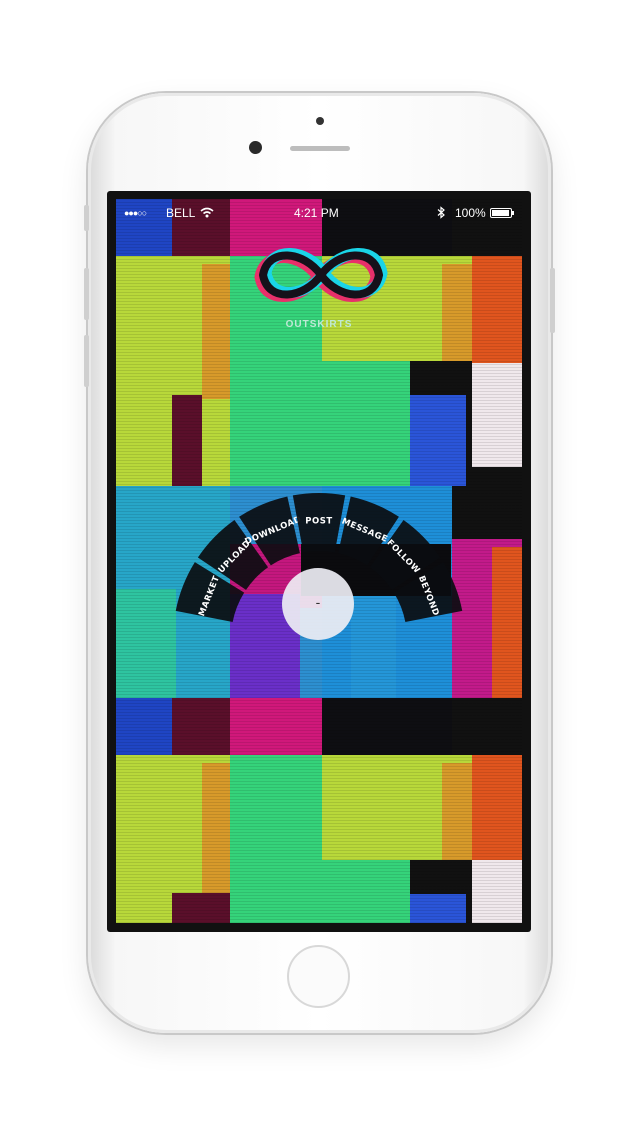 Image resolution: width=639 pixels, height=1136 pixels. What do you see at coordinates (320, 121) in the screenshot?
I see `proximity-sensor` at bounding box center [320, 121].